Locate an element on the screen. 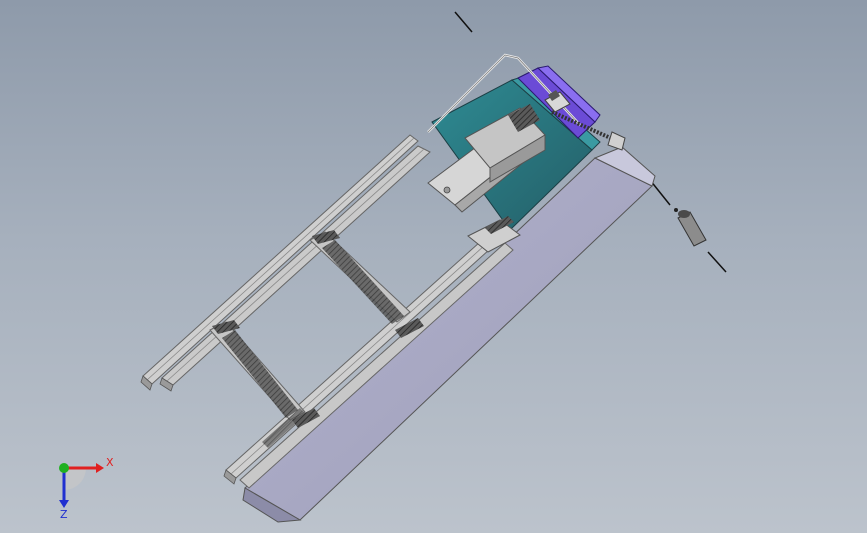 This screenshot has height=533, width=867. rail-end-caps is located at coordinates (188, 430).